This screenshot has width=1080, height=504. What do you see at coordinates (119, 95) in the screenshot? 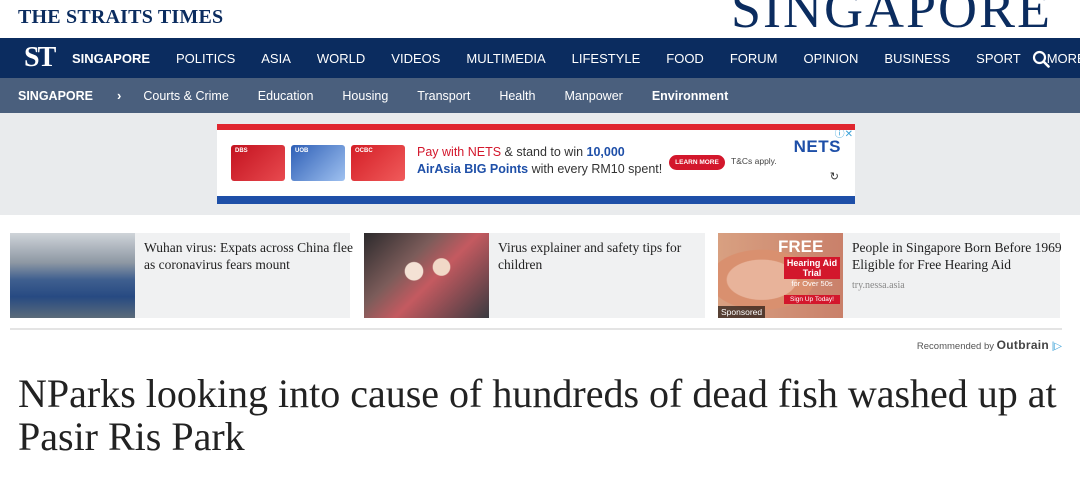
I see `chevron-right-icon: ›` at bounding box center [119, 95].